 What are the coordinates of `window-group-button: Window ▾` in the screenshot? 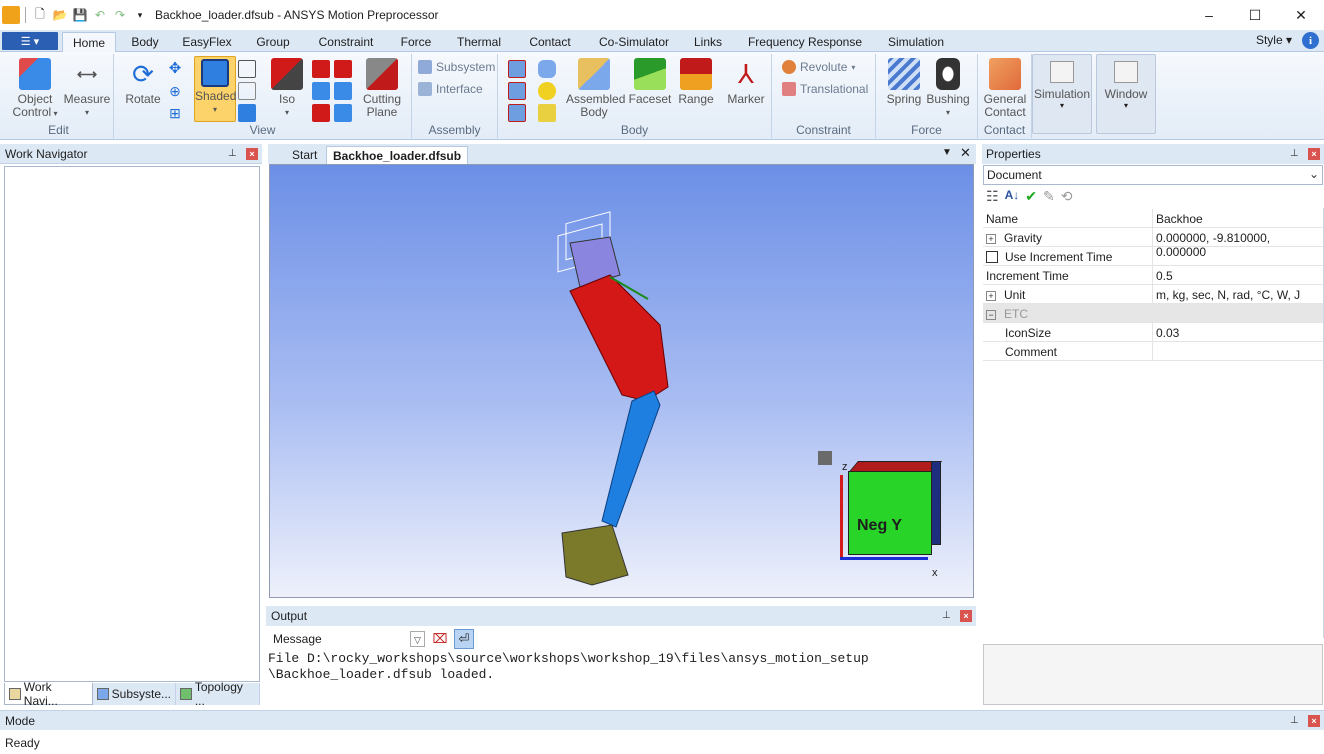 It's located at (1126, 94).